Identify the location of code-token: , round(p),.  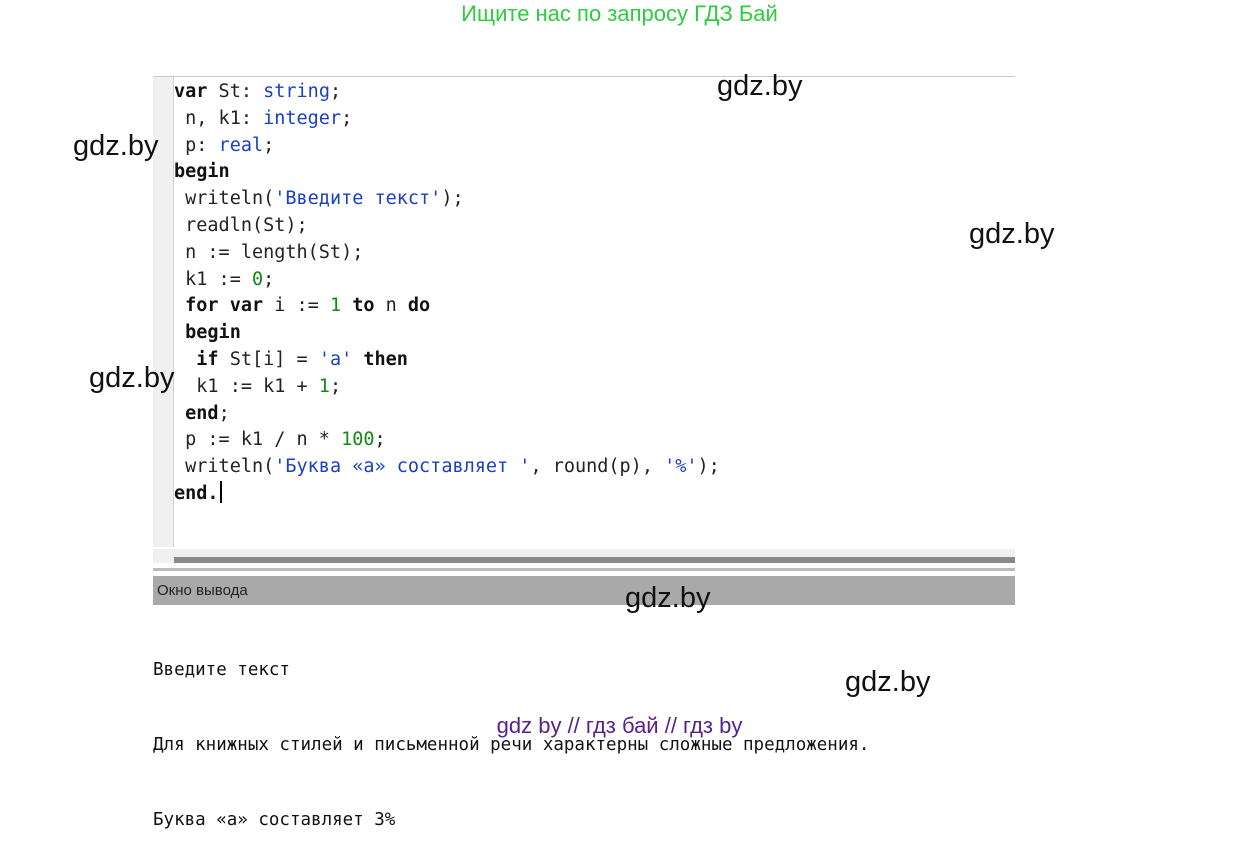
(597, 467).